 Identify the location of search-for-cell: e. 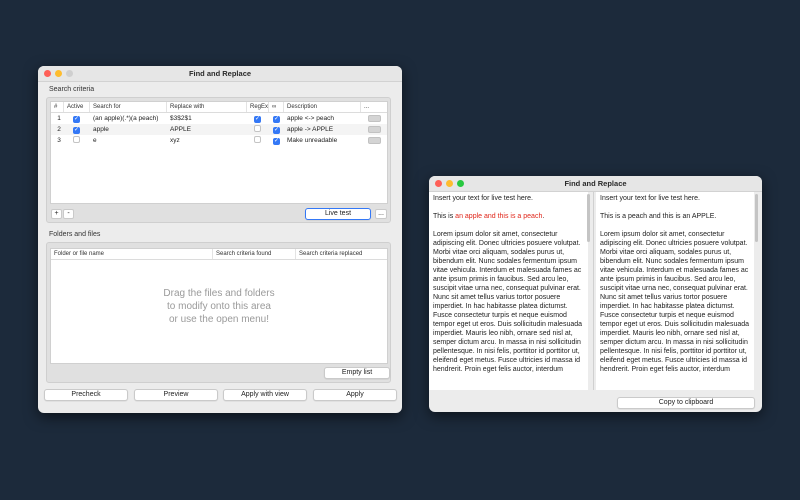
(128, 140).